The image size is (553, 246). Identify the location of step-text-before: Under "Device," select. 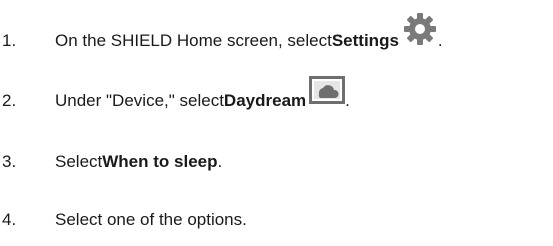
(139, 100).